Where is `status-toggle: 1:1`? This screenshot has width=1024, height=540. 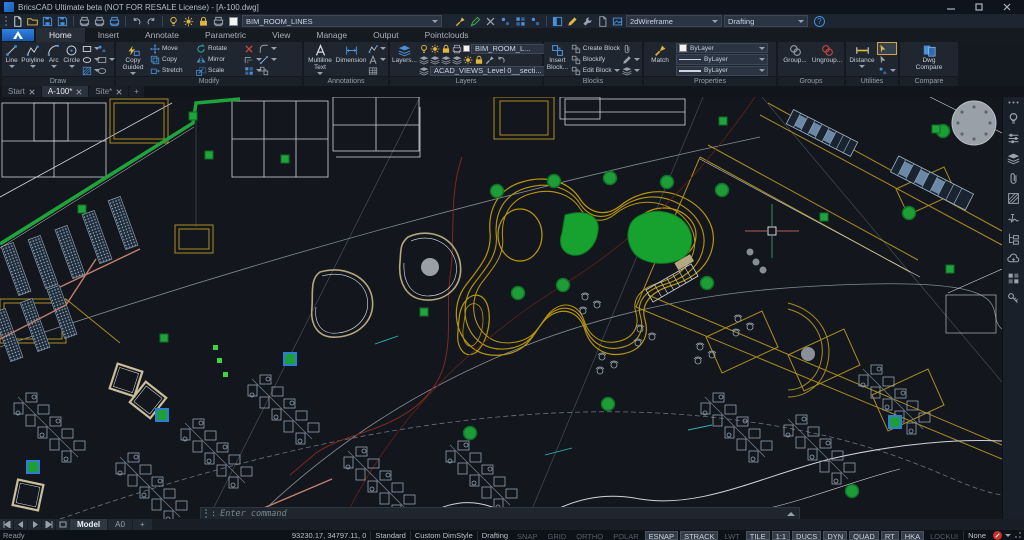
status-toggle: 1:1 is located at coordinates (781, 535).